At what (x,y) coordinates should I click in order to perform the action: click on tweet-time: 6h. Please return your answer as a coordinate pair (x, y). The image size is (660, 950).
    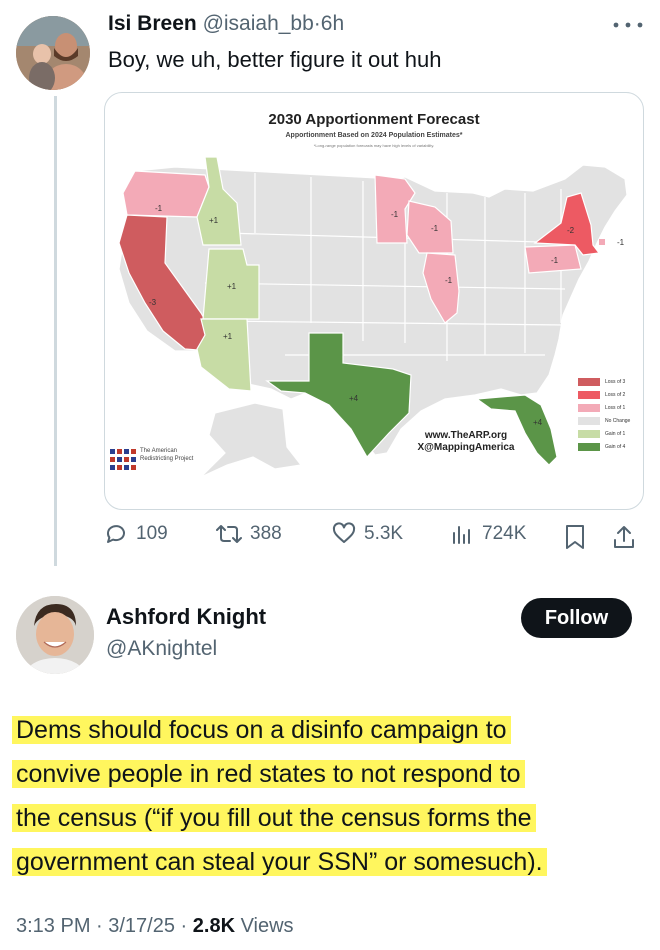
    Looking at the image, I should click on (332, 23).